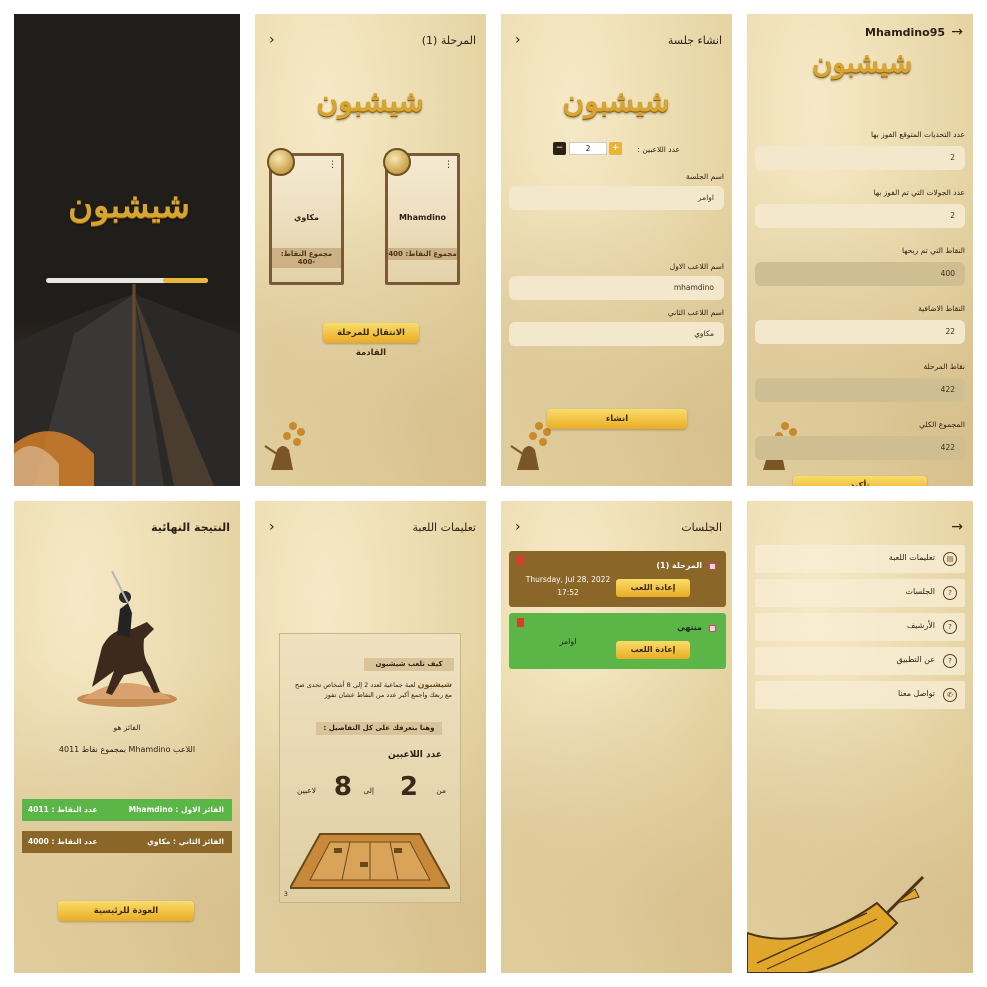 The image size is (987, 987). Describe the element at coordinates (588, 148) in the screenshot. I see `players-count-value: 2` at that location.